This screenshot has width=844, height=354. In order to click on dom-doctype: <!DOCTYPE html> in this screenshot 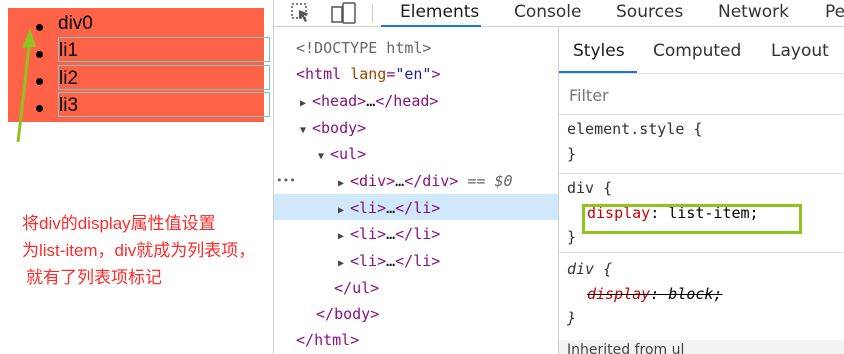, I will do `click(363, 48)`.